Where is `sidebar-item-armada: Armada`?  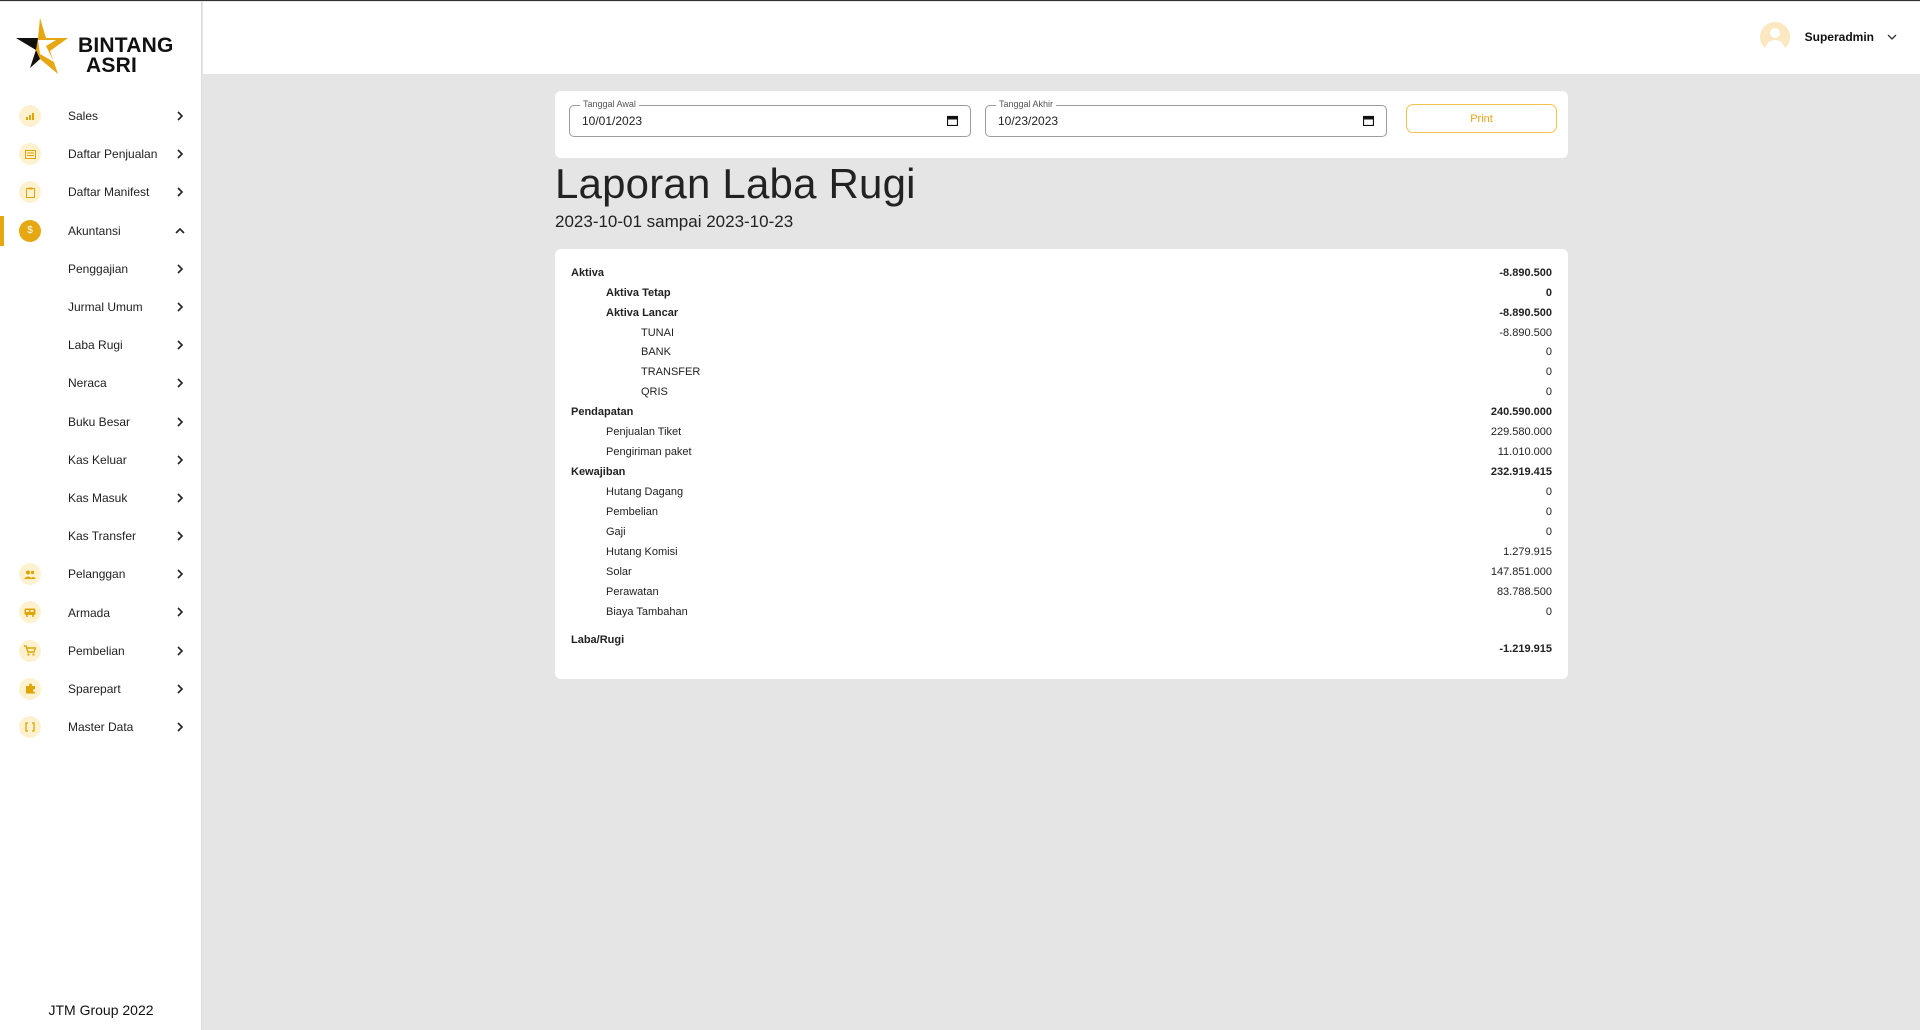 sidebar-item-armada: Armada is located at coordinates (101, 612).